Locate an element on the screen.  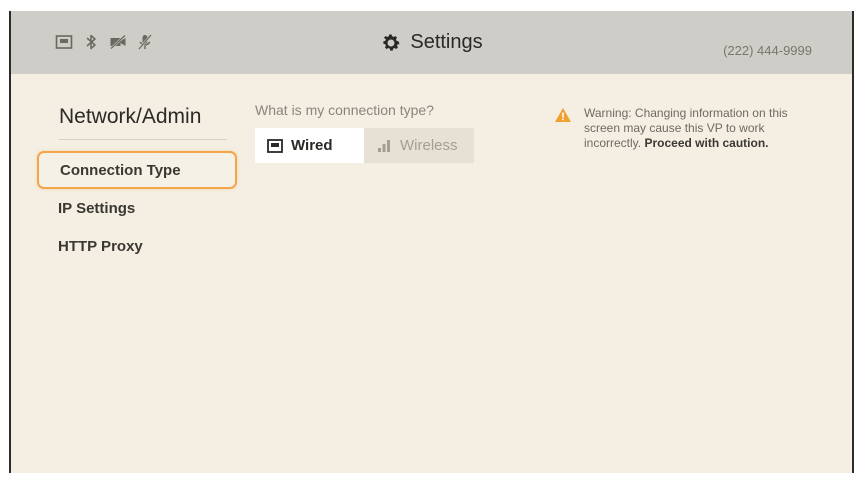
sidebar-item-label: Connection Type is located at coordinates (120, 170).